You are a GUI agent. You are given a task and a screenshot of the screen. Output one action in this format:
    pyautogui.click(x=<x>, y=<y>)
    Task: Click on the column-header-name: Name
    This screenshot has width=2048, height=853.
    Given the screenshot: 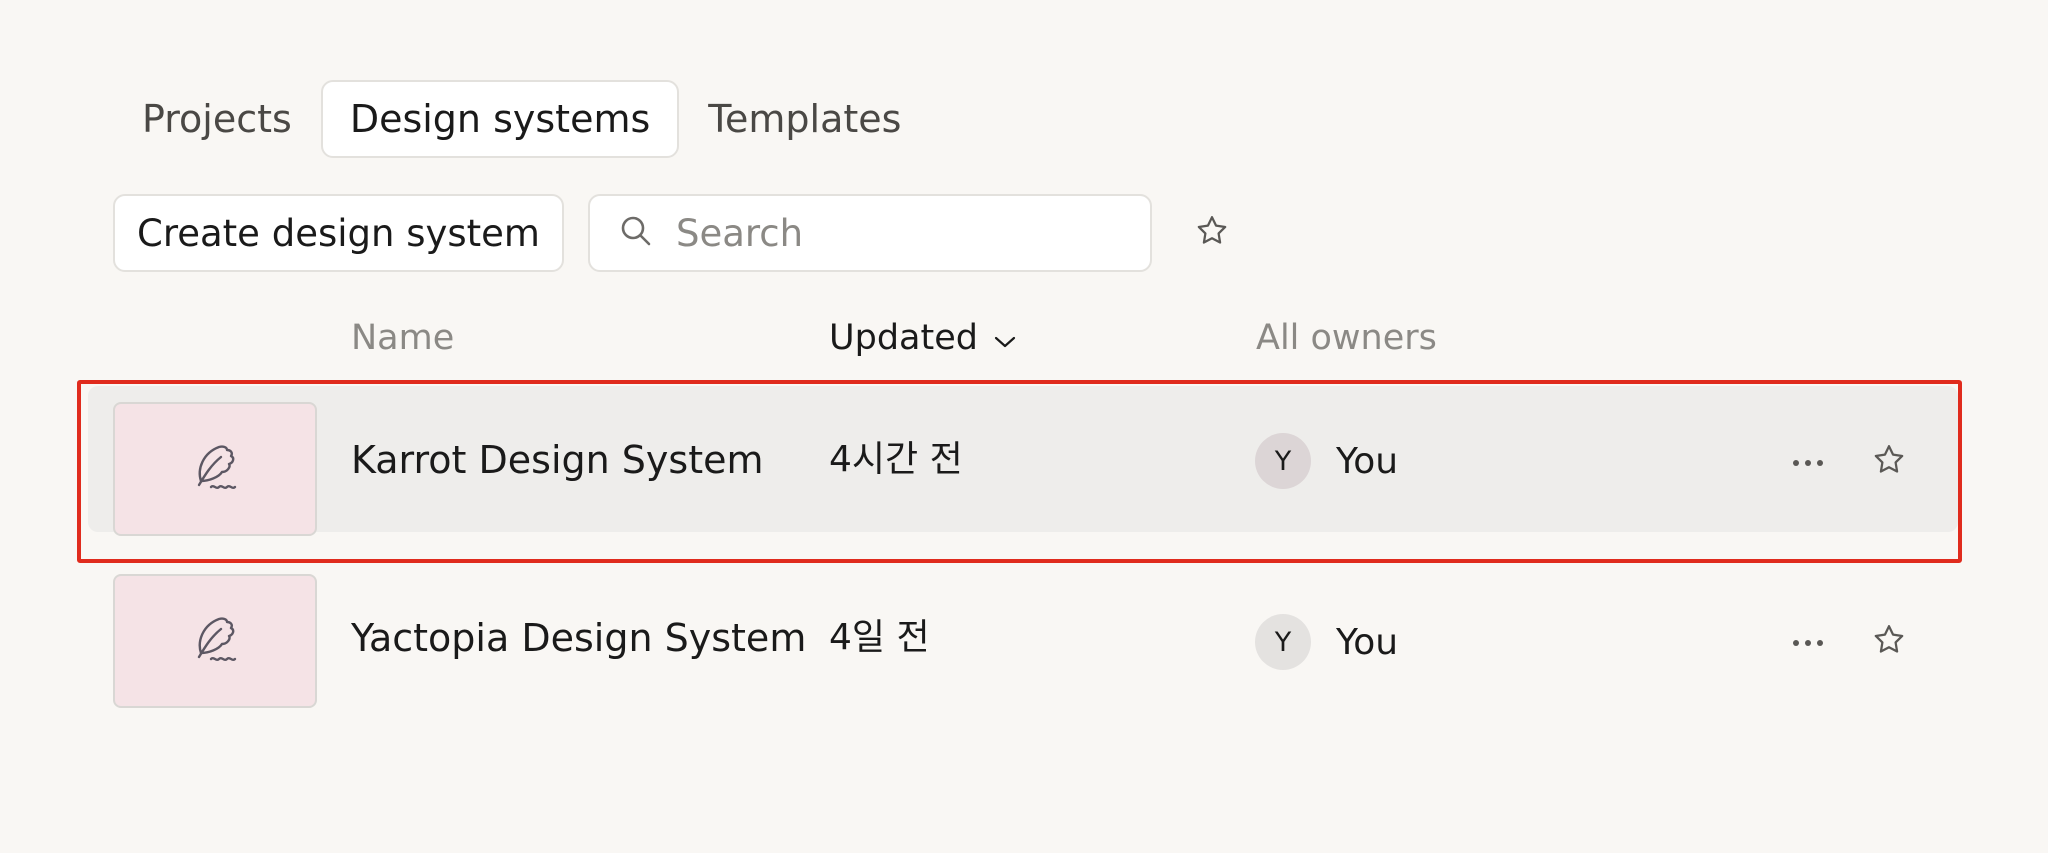 What is the action you would take?
    pyautogui.click(x=402, y=338)
    